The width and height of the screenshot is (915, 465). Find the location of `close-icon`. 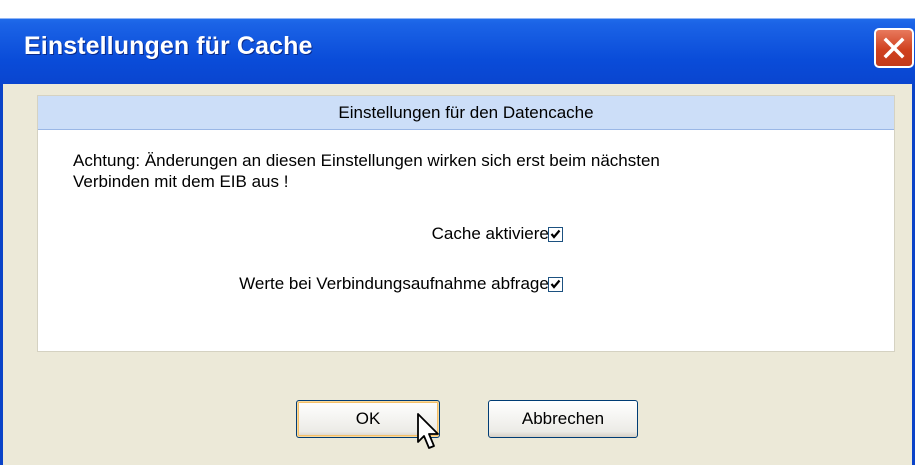

close-icon is located at coordinates (894, 48).